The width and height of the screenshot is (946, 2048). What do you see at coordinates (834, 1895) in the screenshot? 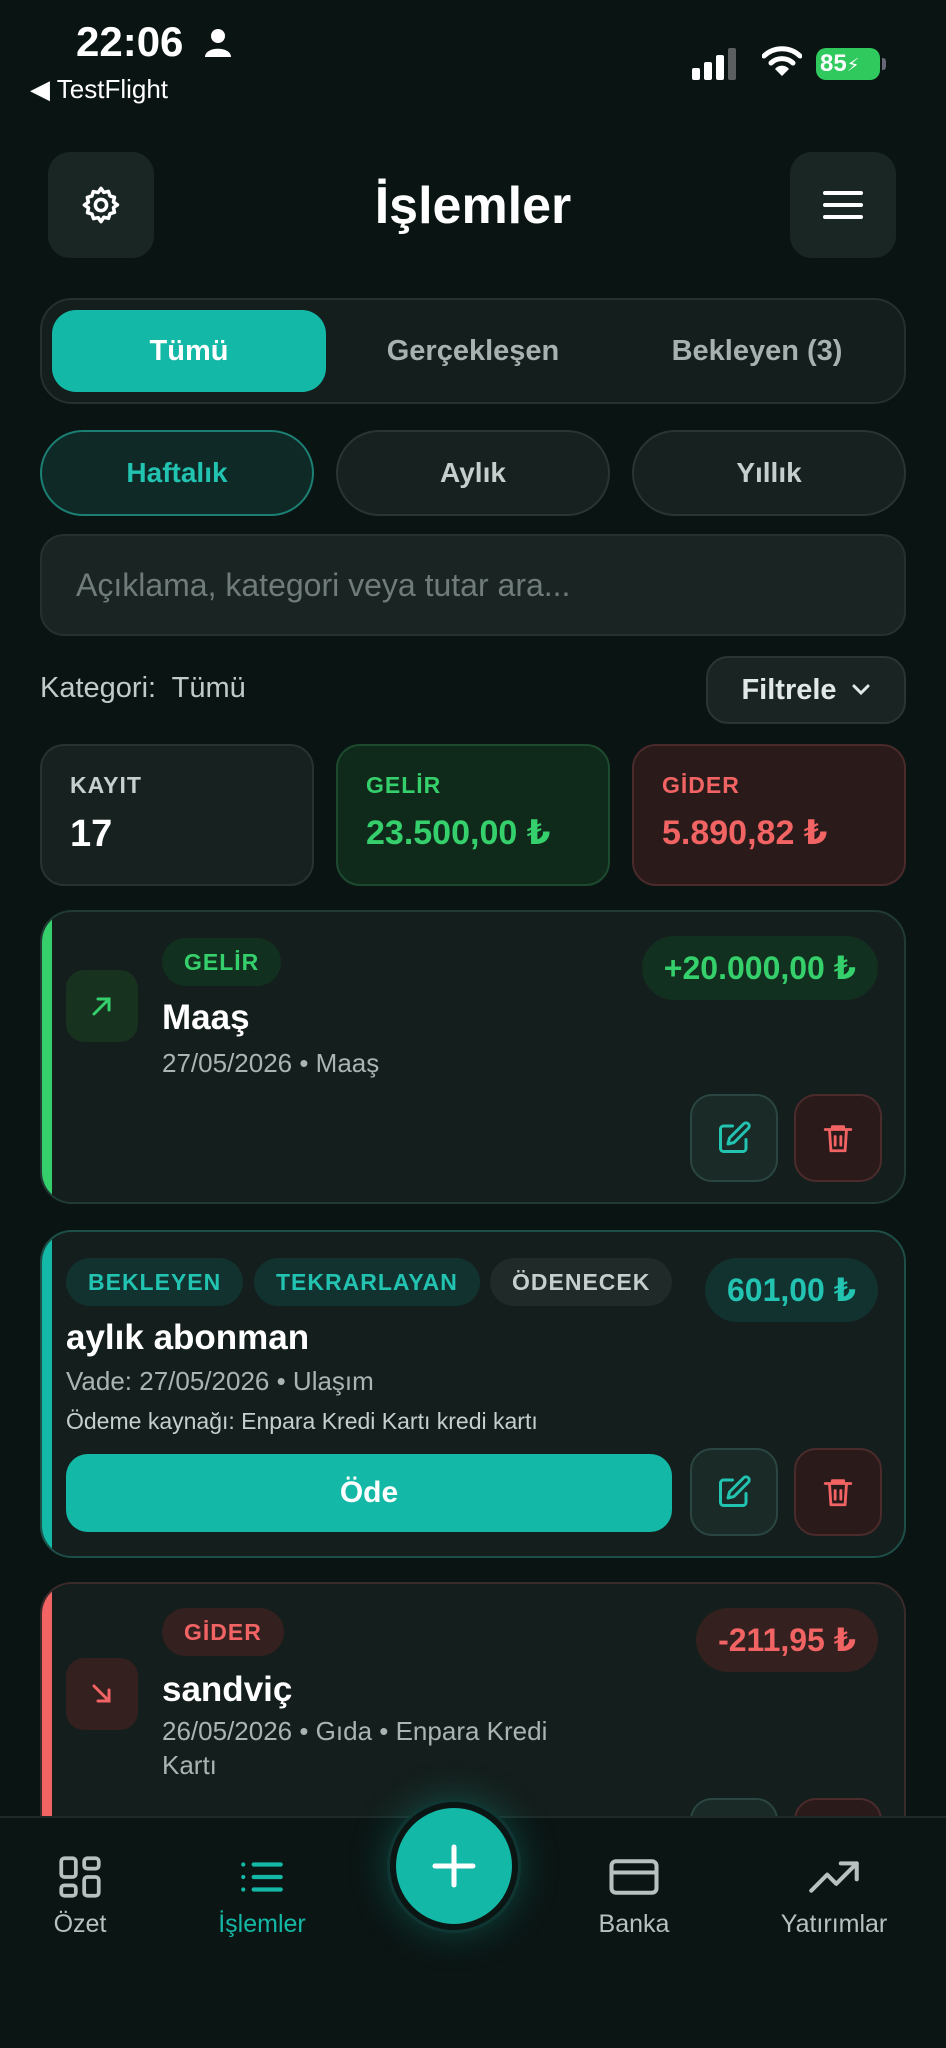
I see `nav-investments: Yatırımlar` at bounding box center [834, 1895].